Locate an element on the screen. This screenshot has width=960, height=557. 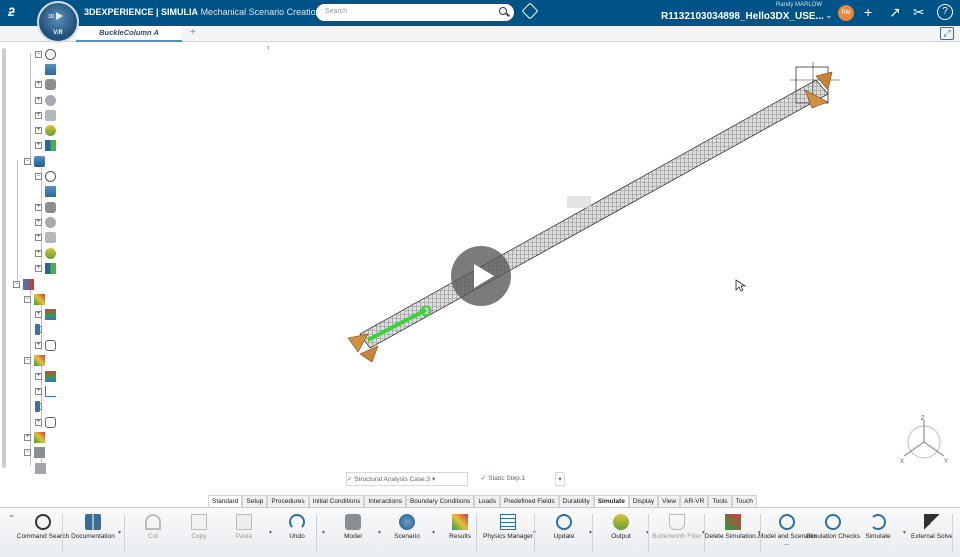
xy-plots-icon is located at coordinates (50, 391).